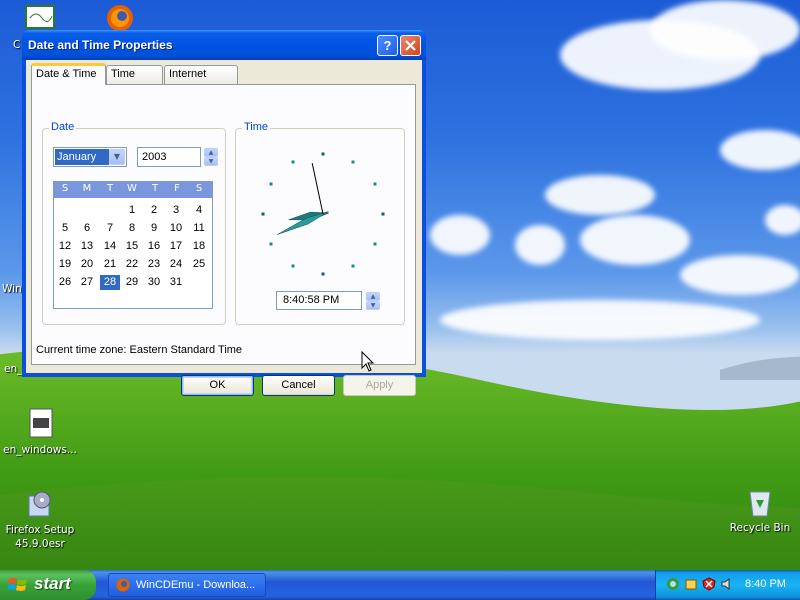 The height and width of the screenshot is (600, 800). What do you see at coordinates (199, 228) in the screenshot?
I see `calendar-day: 11` at bounding box center [199, 228].